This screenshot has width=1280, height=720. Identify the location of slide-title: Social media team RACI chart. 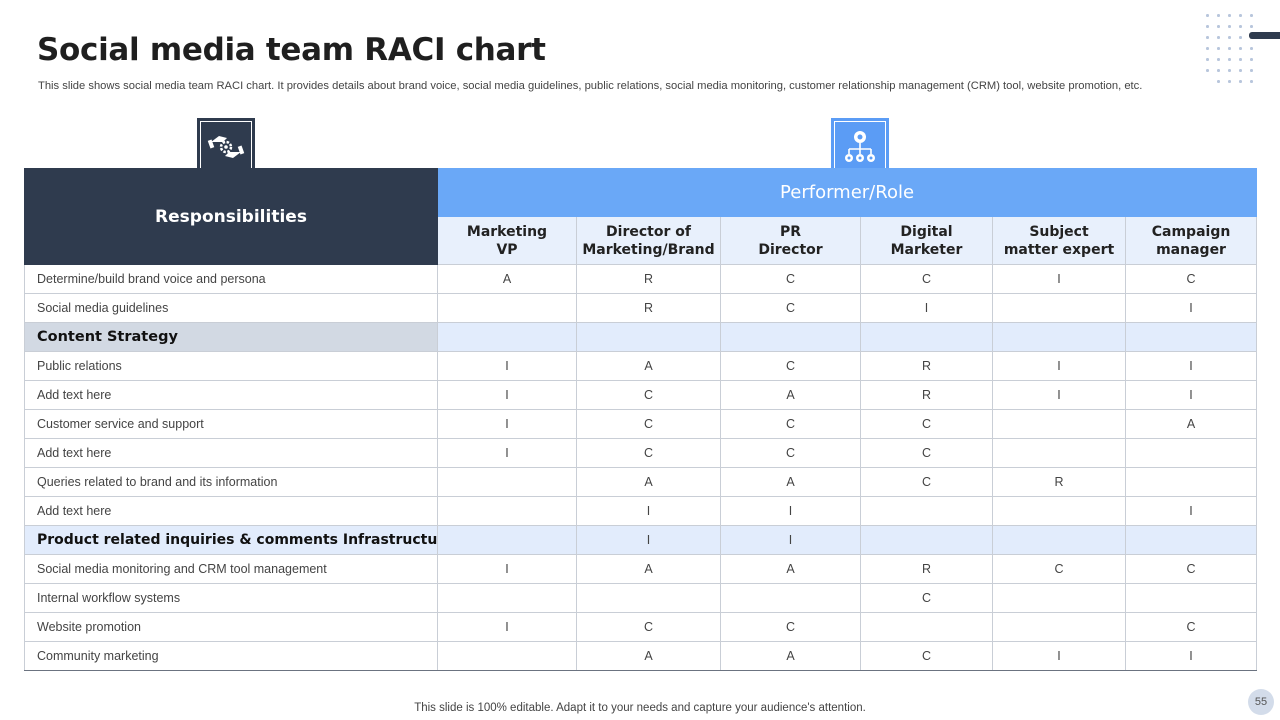
(291, 50).